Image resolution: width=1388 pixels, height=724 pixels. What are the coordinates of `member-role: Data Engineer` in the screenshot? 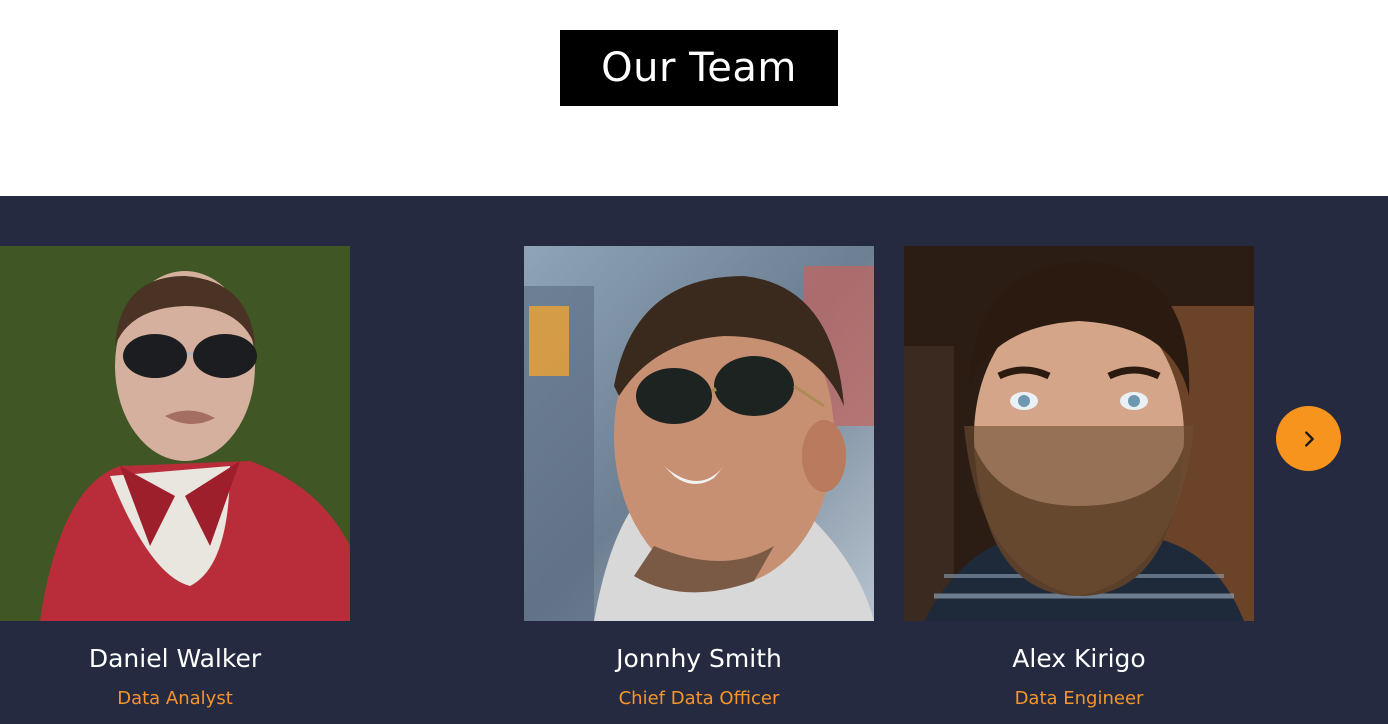 It's located at (1079, 698).